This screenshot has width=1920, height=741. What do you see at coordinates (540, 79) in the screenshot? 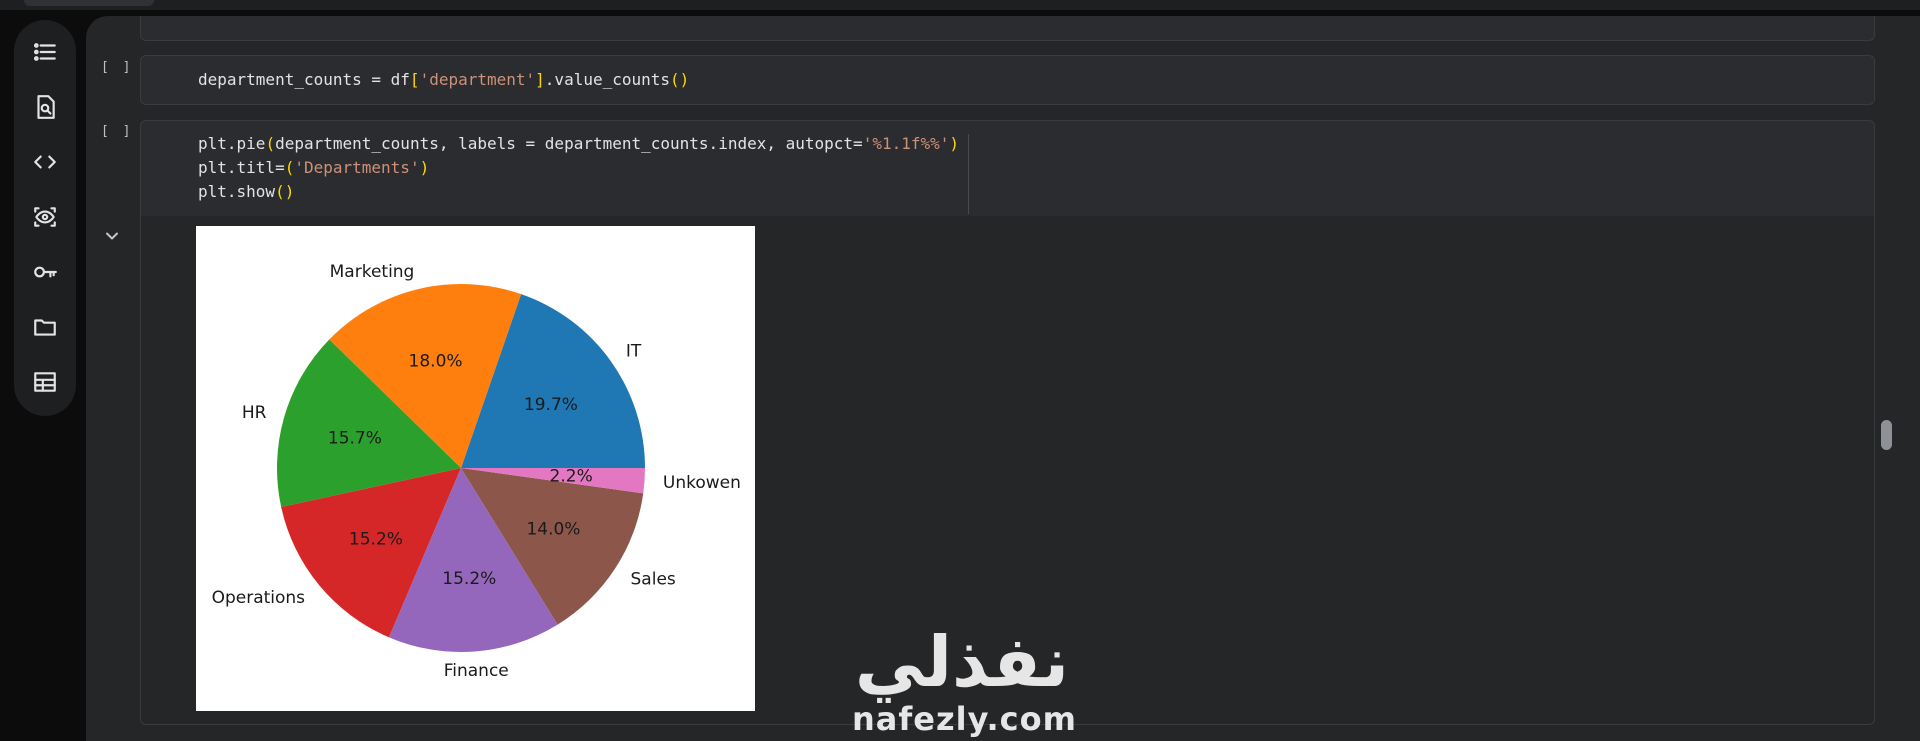
I see `code-bracket: ]` at bounding box center [540, 79].